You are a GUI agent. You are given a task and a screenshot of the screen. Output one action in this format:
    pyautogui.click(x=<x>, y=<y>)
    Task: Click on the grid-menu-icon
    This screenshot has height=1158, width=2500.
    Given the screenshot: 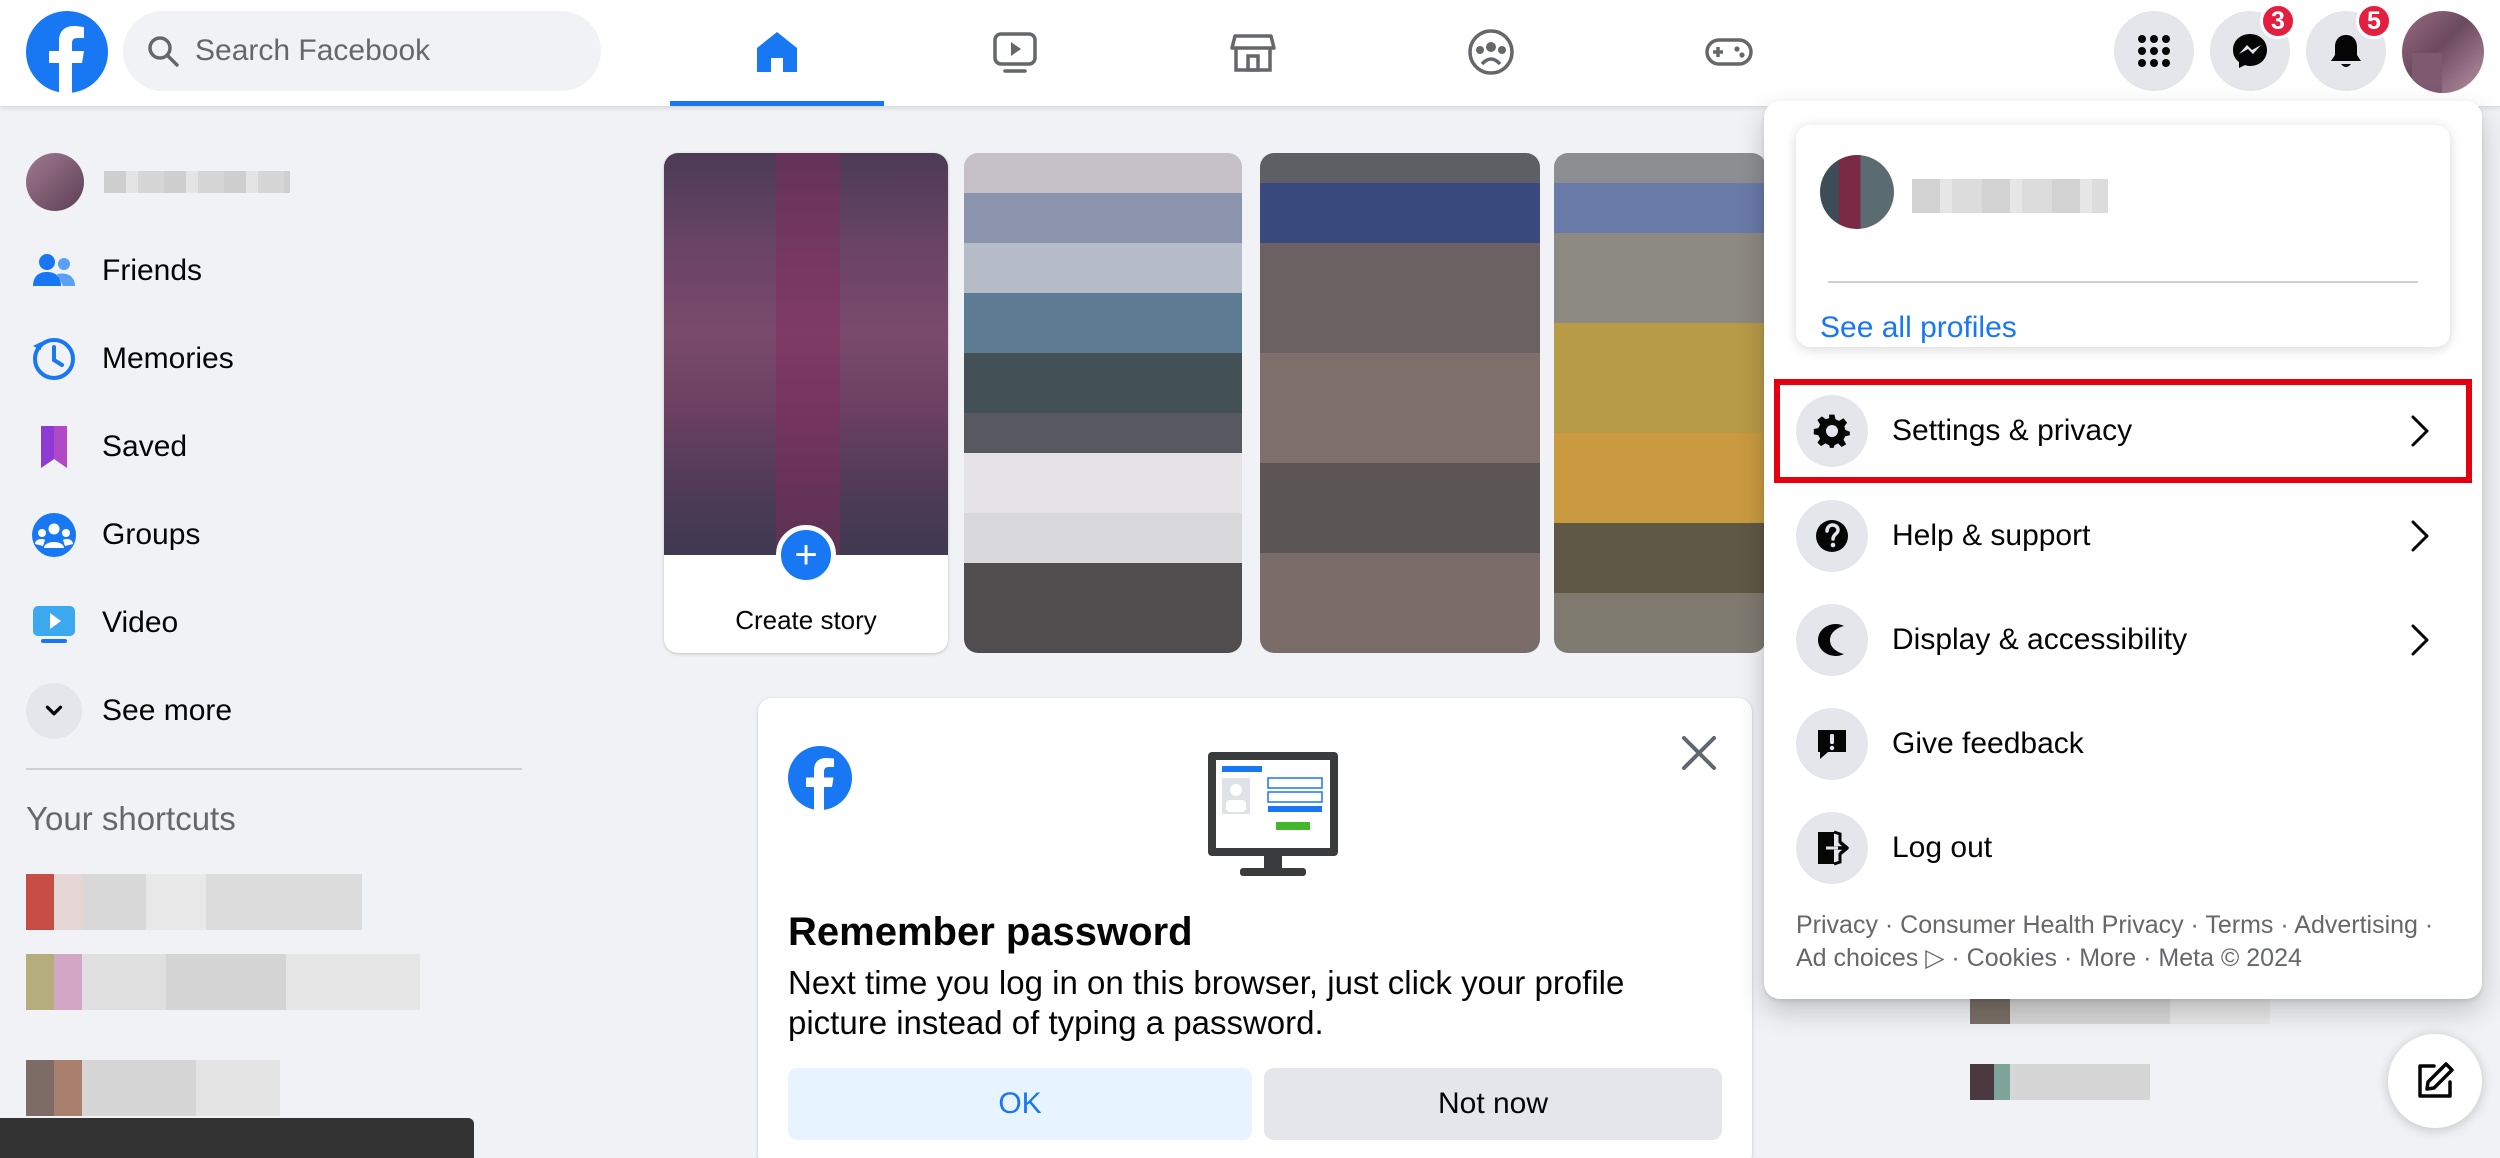 What is the action you would take?
    pyautogui.click(x=2154, y=51)
    